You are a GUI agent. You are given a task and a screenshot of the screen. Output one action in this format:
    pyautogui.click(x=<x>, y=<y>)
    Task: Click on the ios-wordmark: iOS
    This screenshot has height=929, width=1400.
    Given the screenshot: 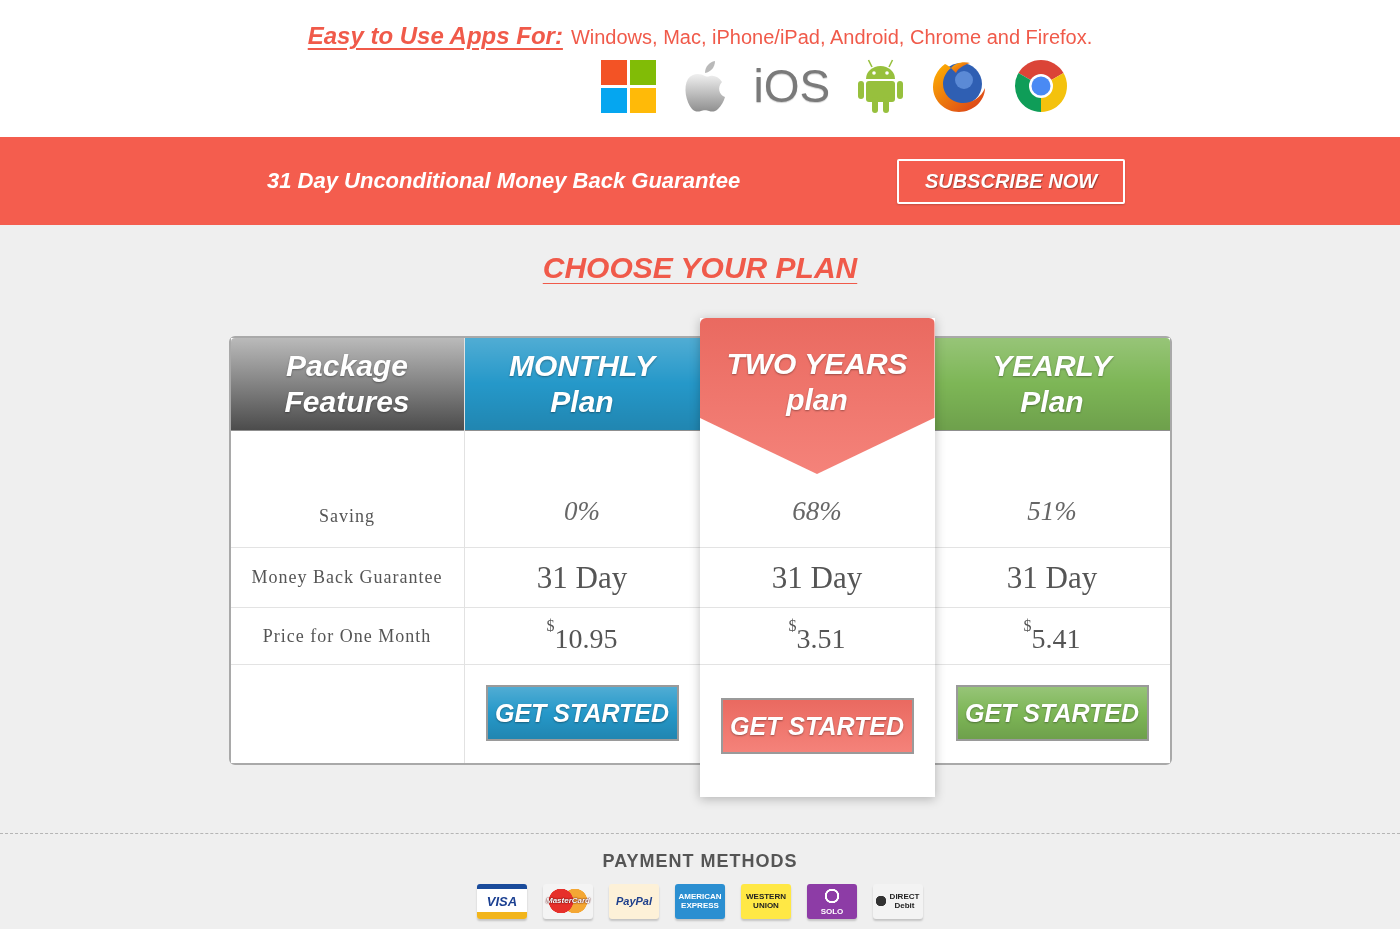 What is the action you would take?
    pyautogui.click(x=792, y=86)
    